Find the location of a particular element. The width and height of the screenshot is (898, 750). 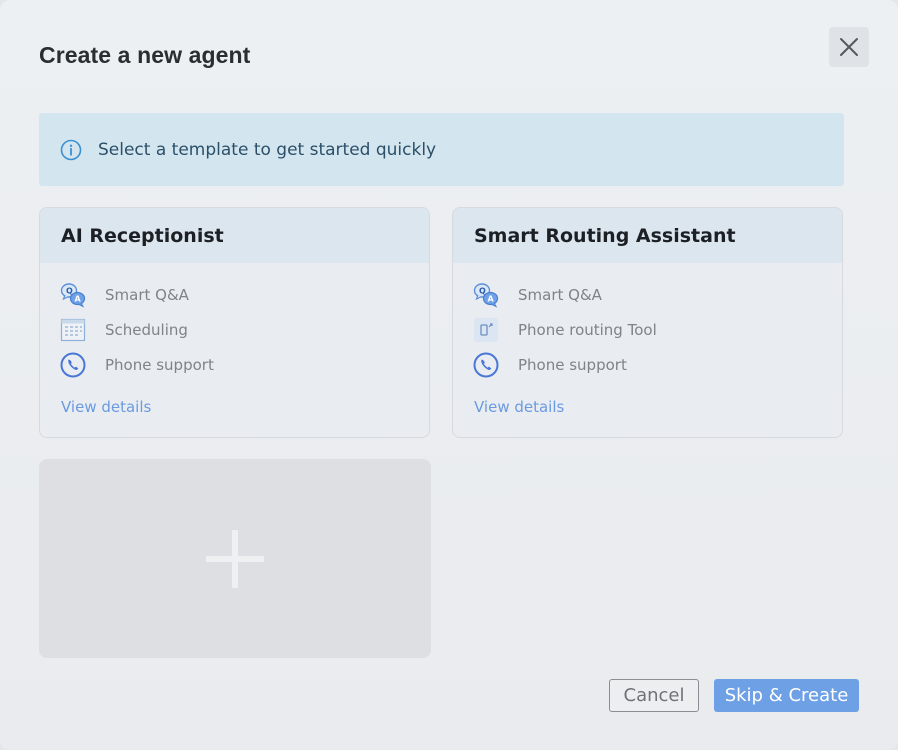

cancel-button: Cancel is located at coordinates (654, 695).